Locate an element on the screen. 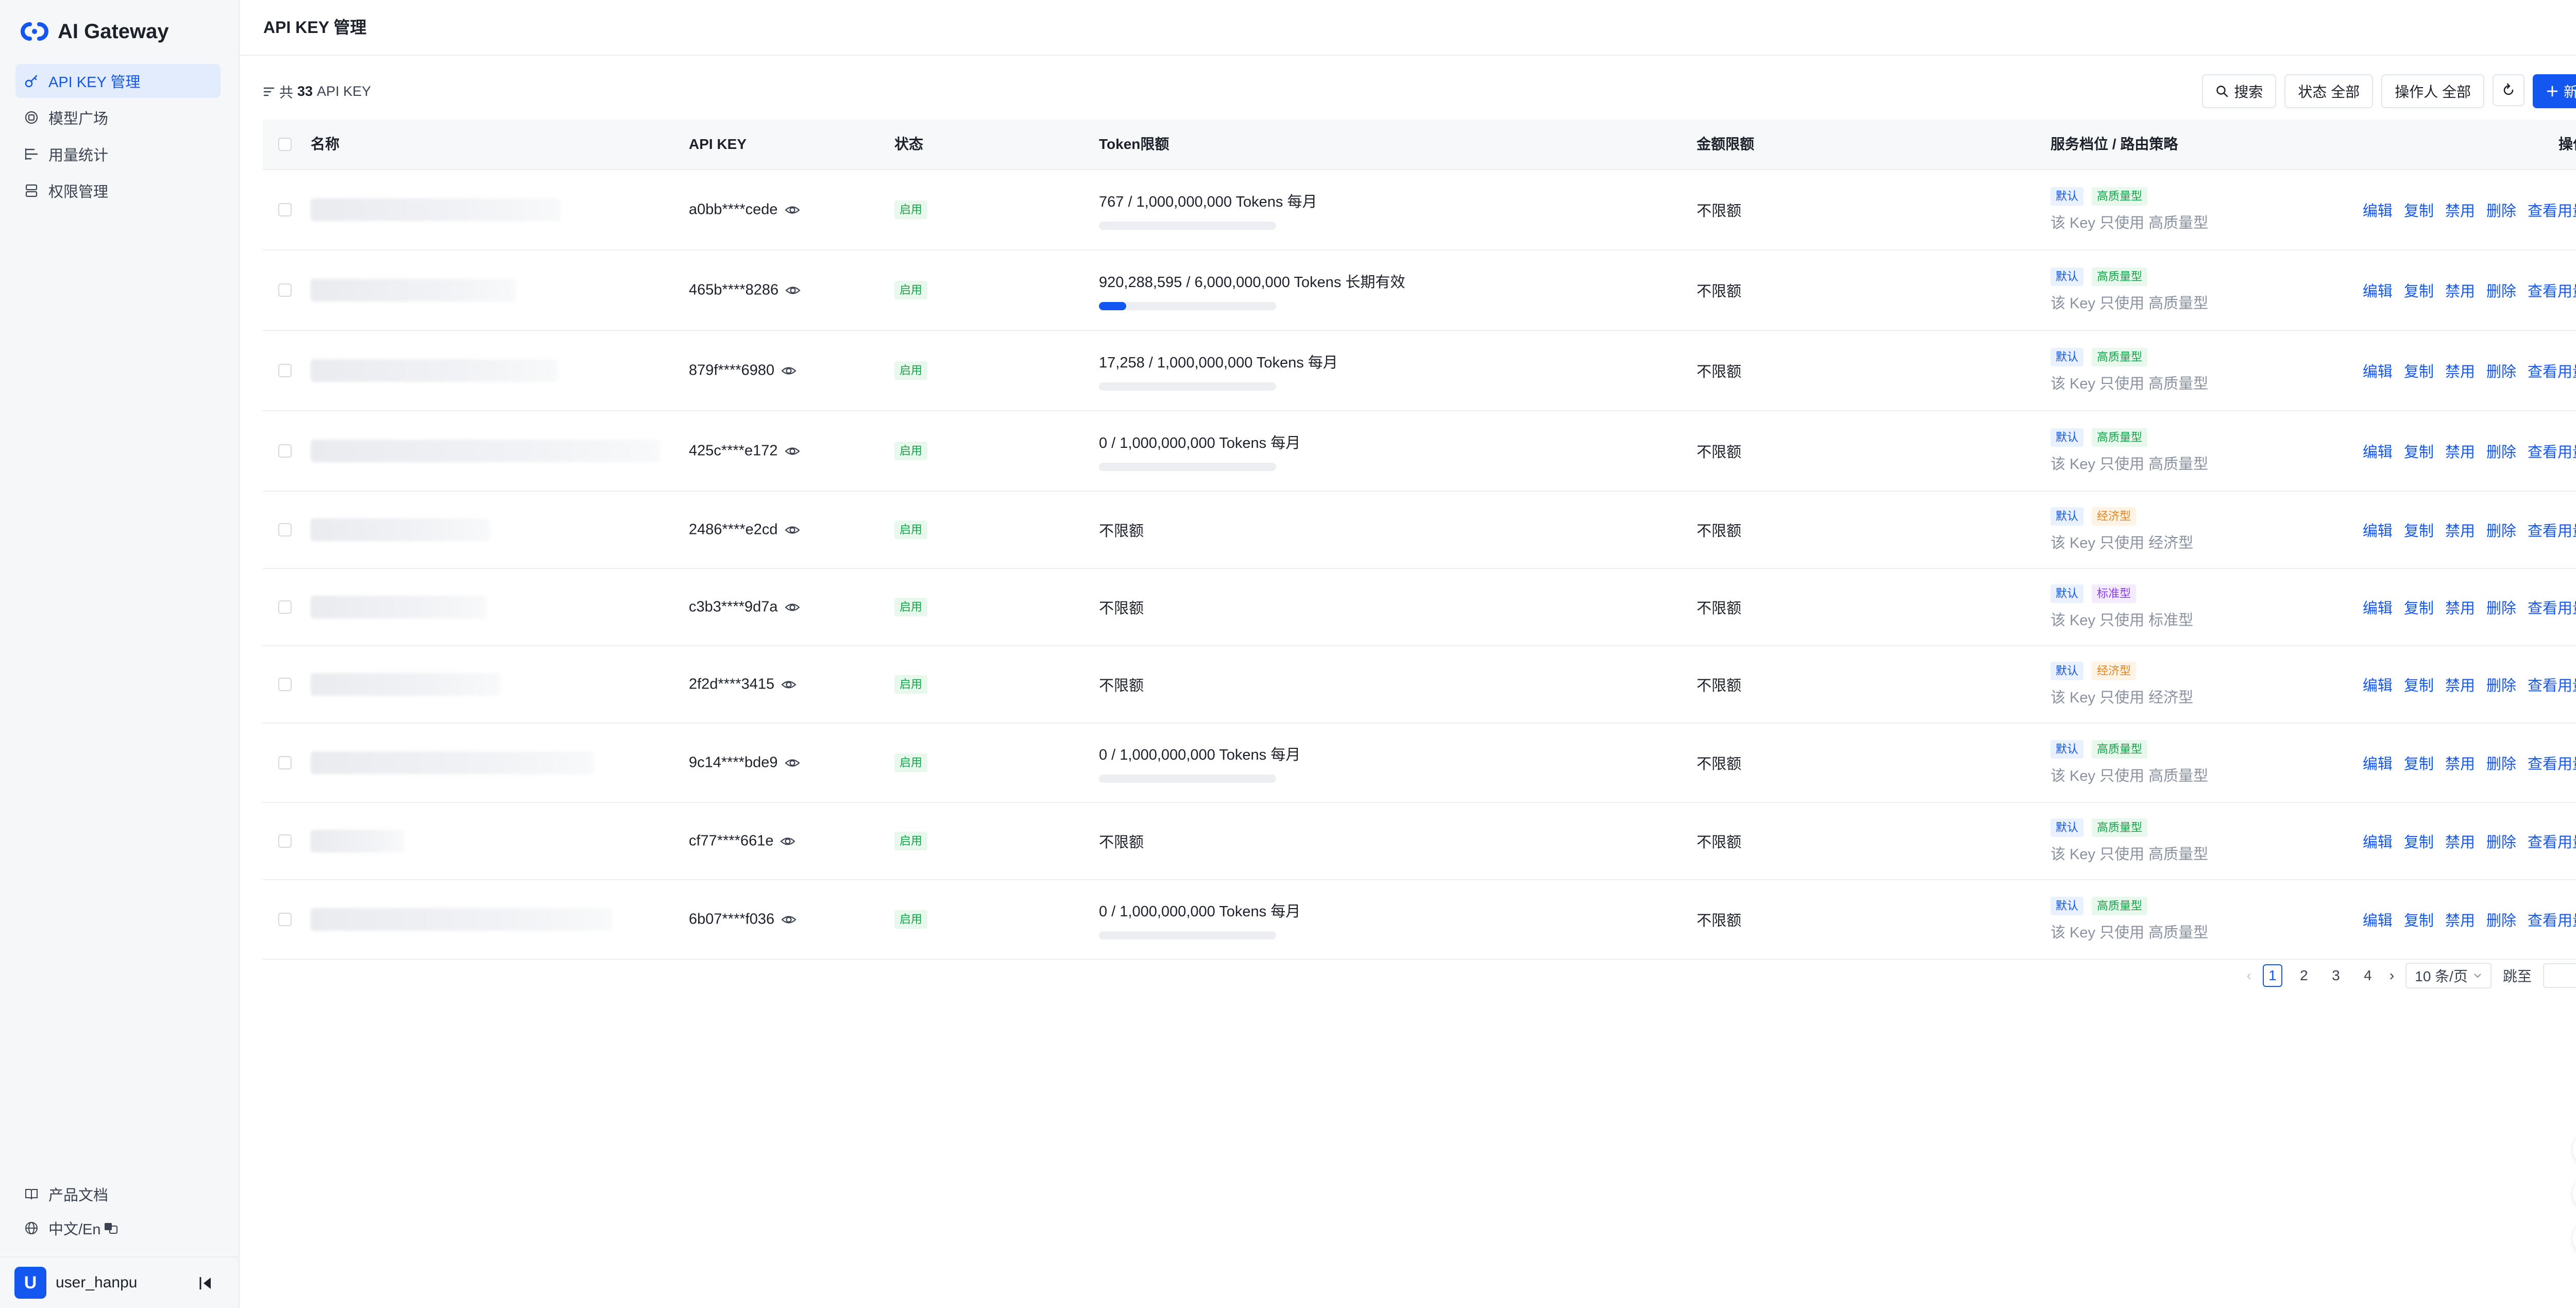 The image size is (2576, 1308). language-switch: 中文/En is located at coordinates (118, 1228).